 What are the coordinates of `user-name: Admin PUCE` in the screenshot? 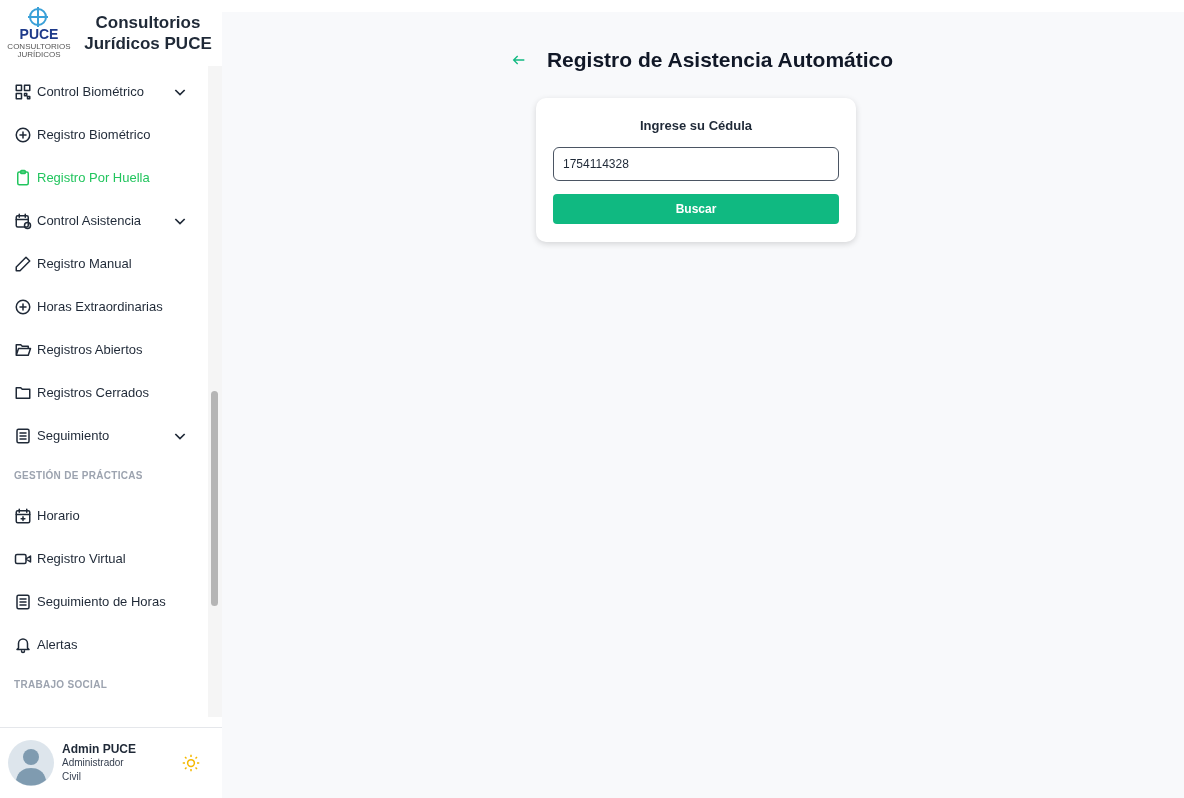 It's located at (99, 749).